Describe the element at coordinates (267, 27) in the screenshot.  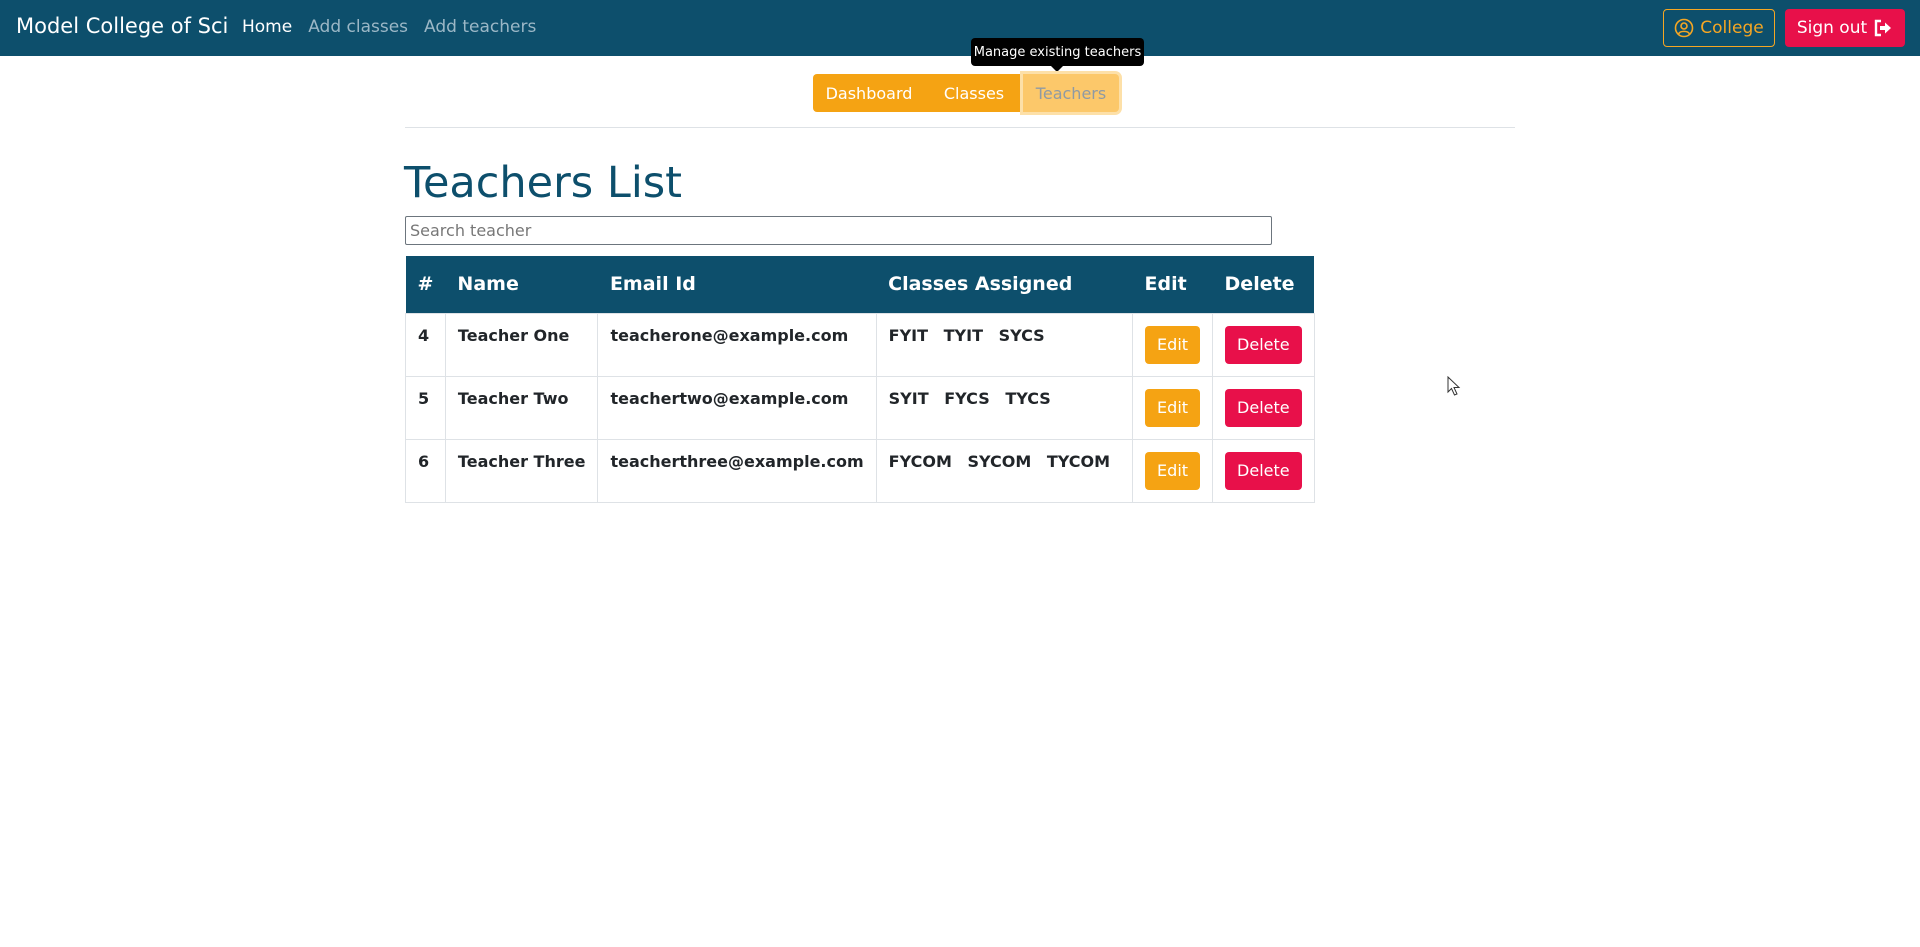
I see `nav-link-home: Home` at that location.